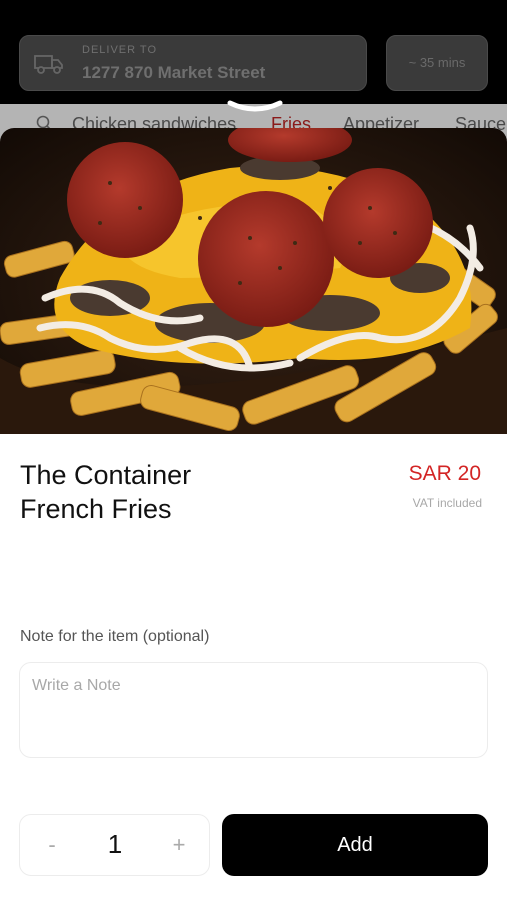 This screenshot has width=507, height=900. I want to click on delivery-address-box: DELIVER TO 1277 870 Market Street, so click(193, 63).